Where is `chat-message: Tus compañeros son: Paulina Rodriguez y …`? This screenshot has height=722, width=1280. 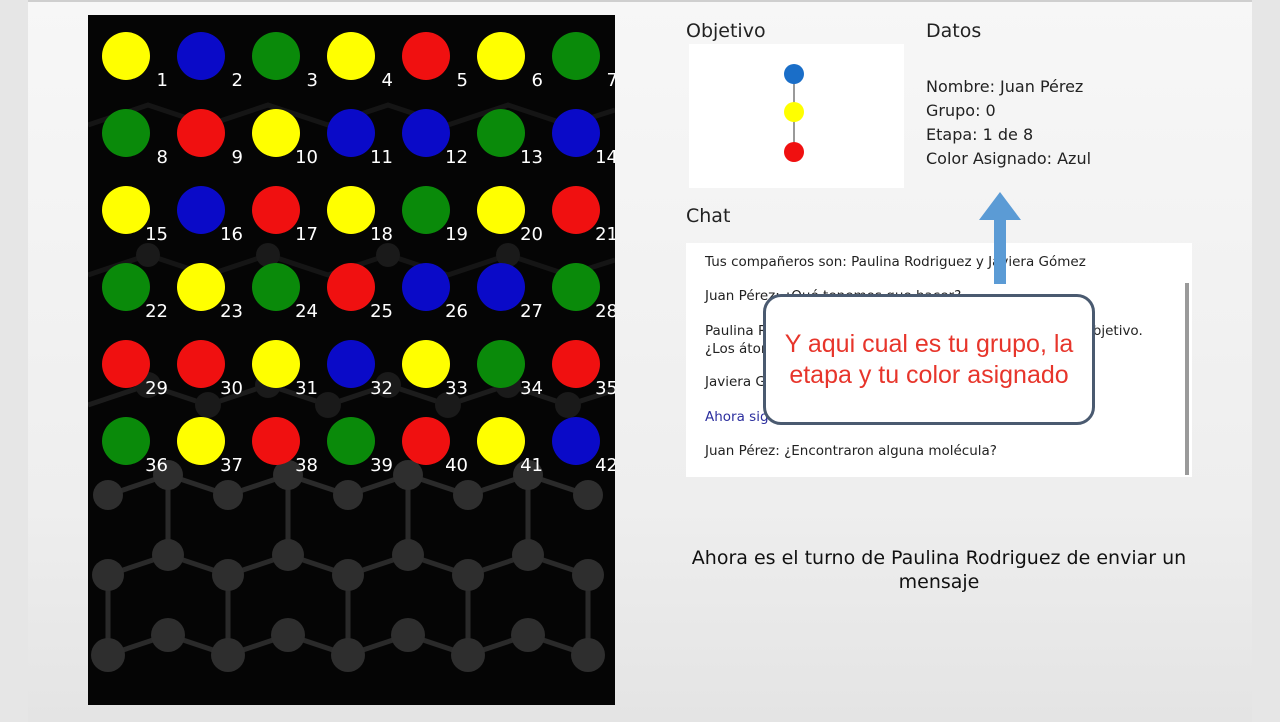
chat-message: Tus compañeros son: Paulina Rodriguez y … is located at coordinates (895, 262).